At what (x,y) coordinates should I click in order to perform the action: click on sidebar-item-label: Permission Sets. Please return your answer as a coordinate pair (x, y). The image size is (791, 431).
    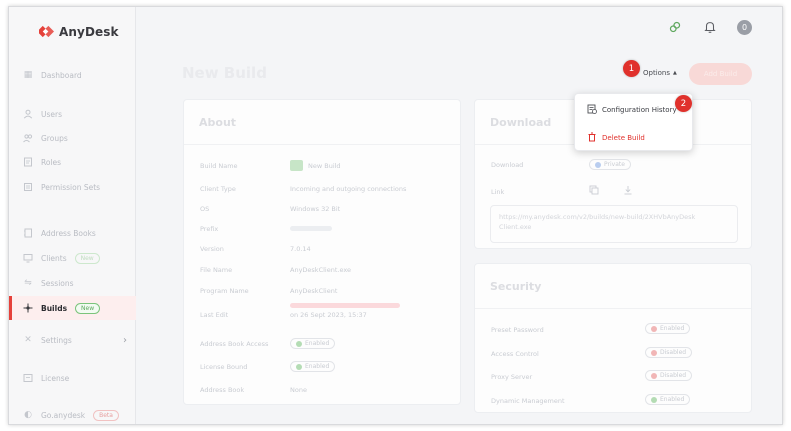
    Looking at the image, I should click on (71, 187).